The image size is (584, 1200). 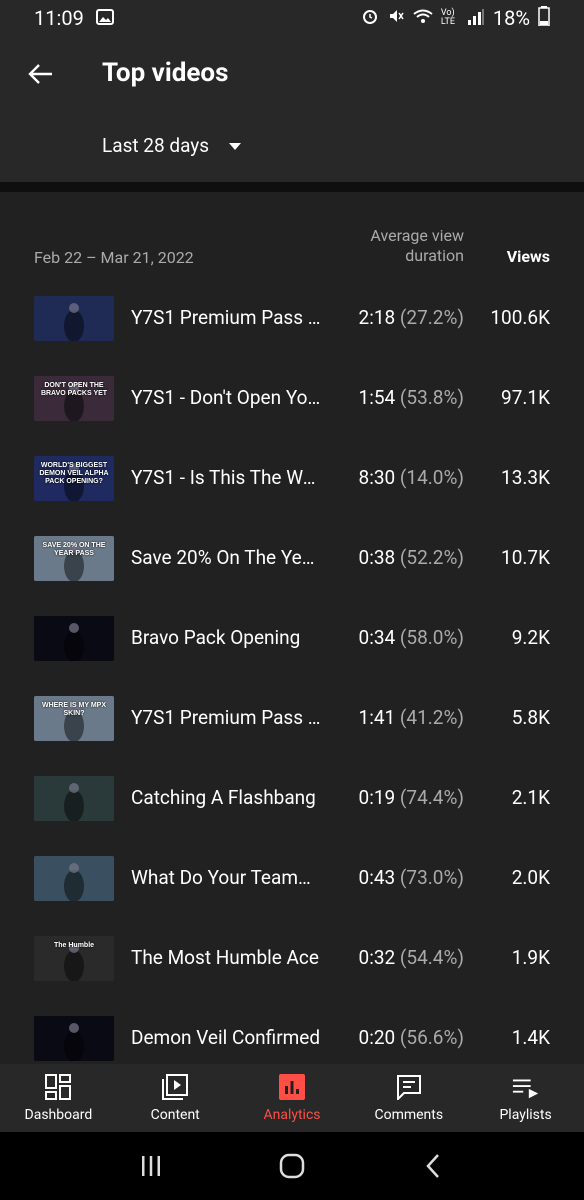 What do you see at coordinates (226, 317) in the screenshot?
I see `video-title: Y7S1 Premium Pass Worth It?` at bounding box center [226, 317].